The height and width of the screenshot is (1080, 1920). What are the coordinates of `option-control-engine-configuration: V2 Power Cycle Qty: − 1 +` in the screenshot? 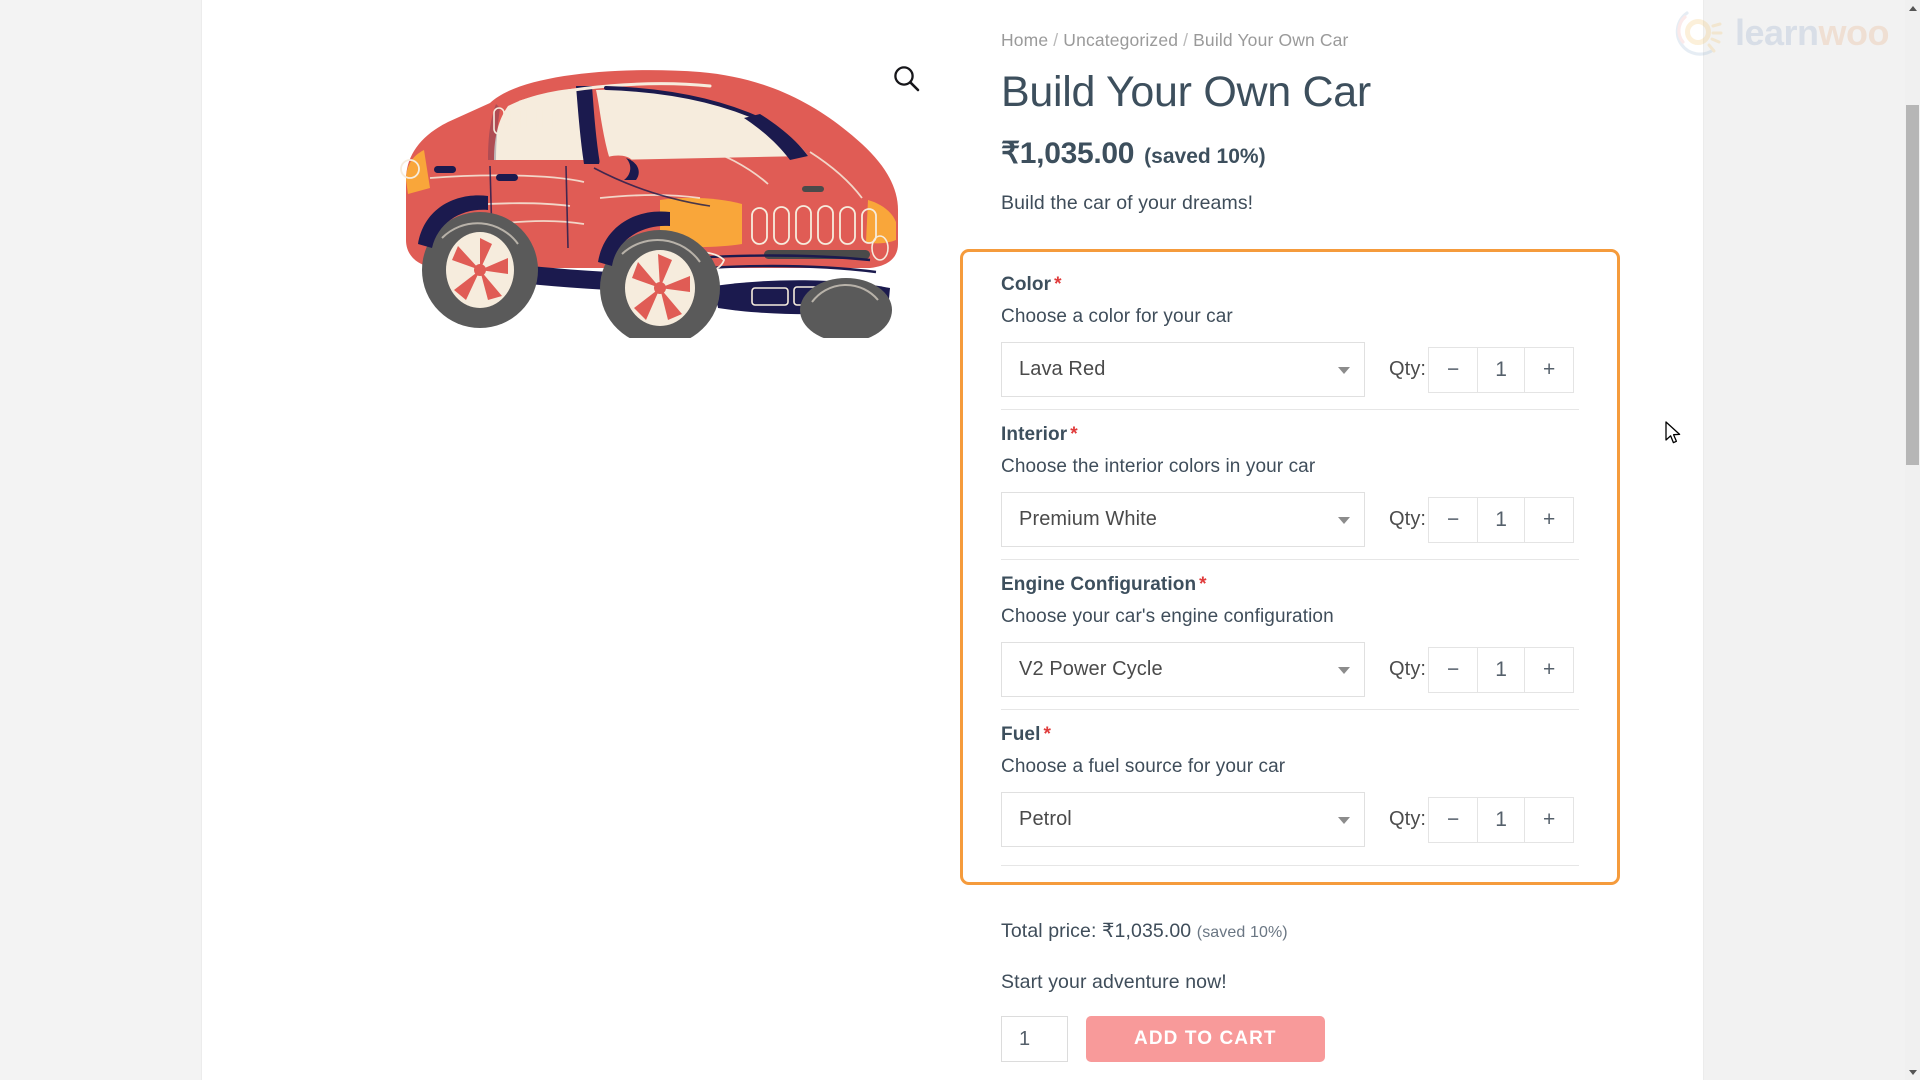 It's located at (1290, 669).